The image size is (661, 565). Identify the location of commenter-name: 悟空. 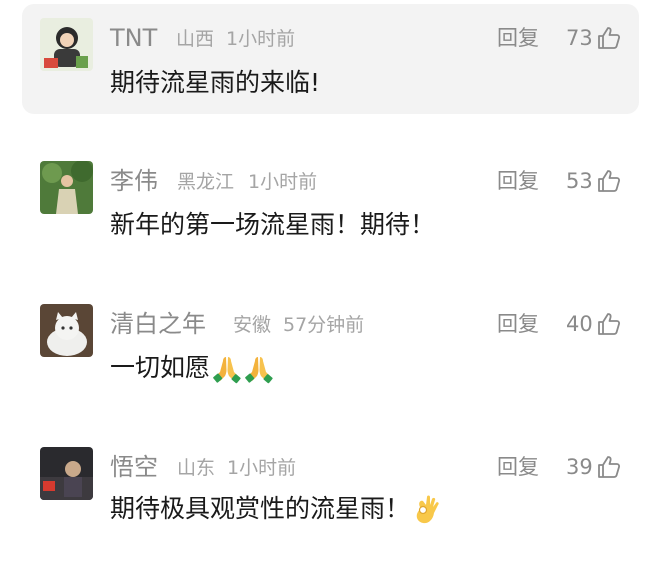
(134, 467).